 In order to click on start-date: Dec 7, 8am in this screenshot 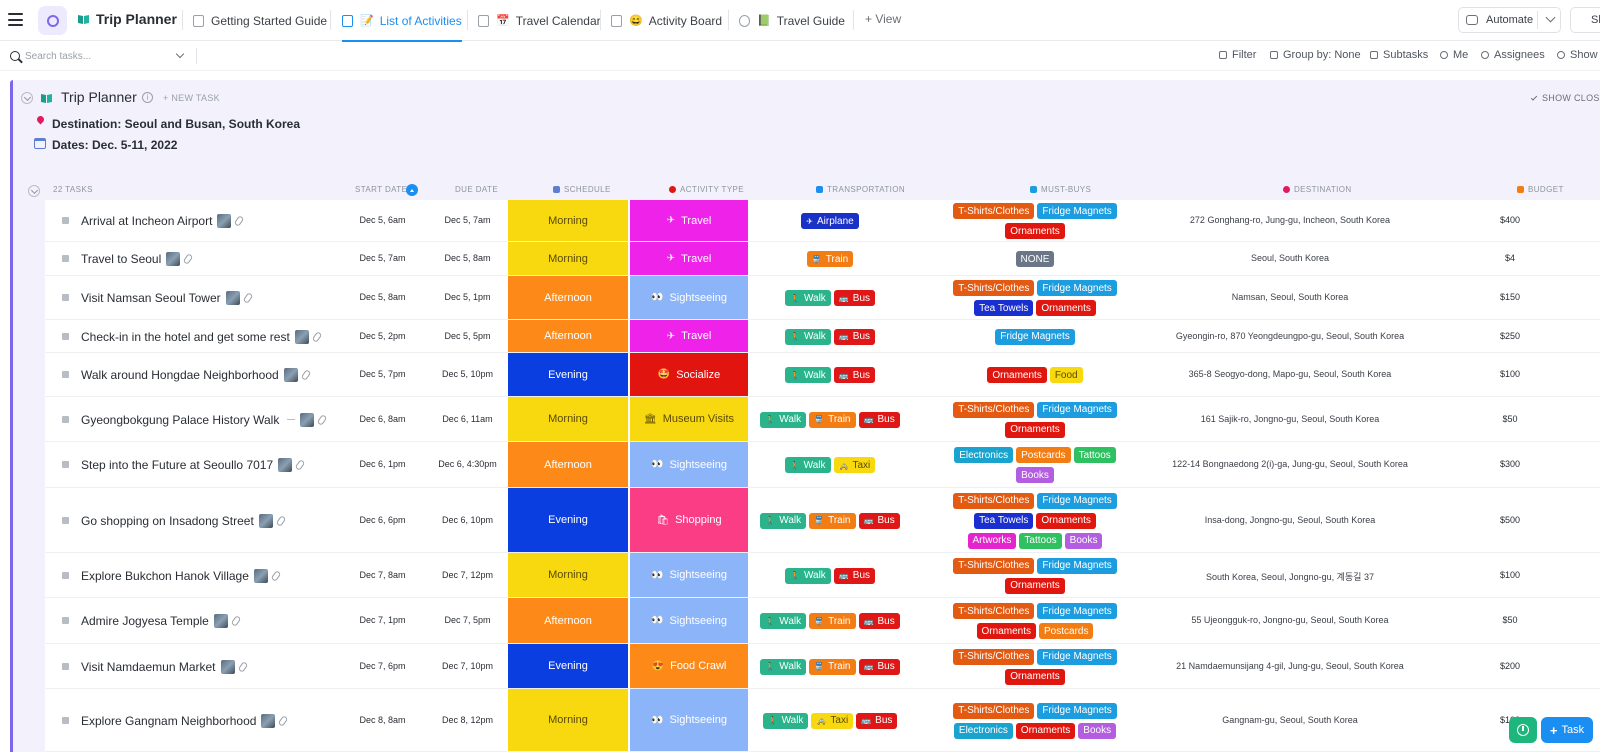, I will do `click(382, 575)`.